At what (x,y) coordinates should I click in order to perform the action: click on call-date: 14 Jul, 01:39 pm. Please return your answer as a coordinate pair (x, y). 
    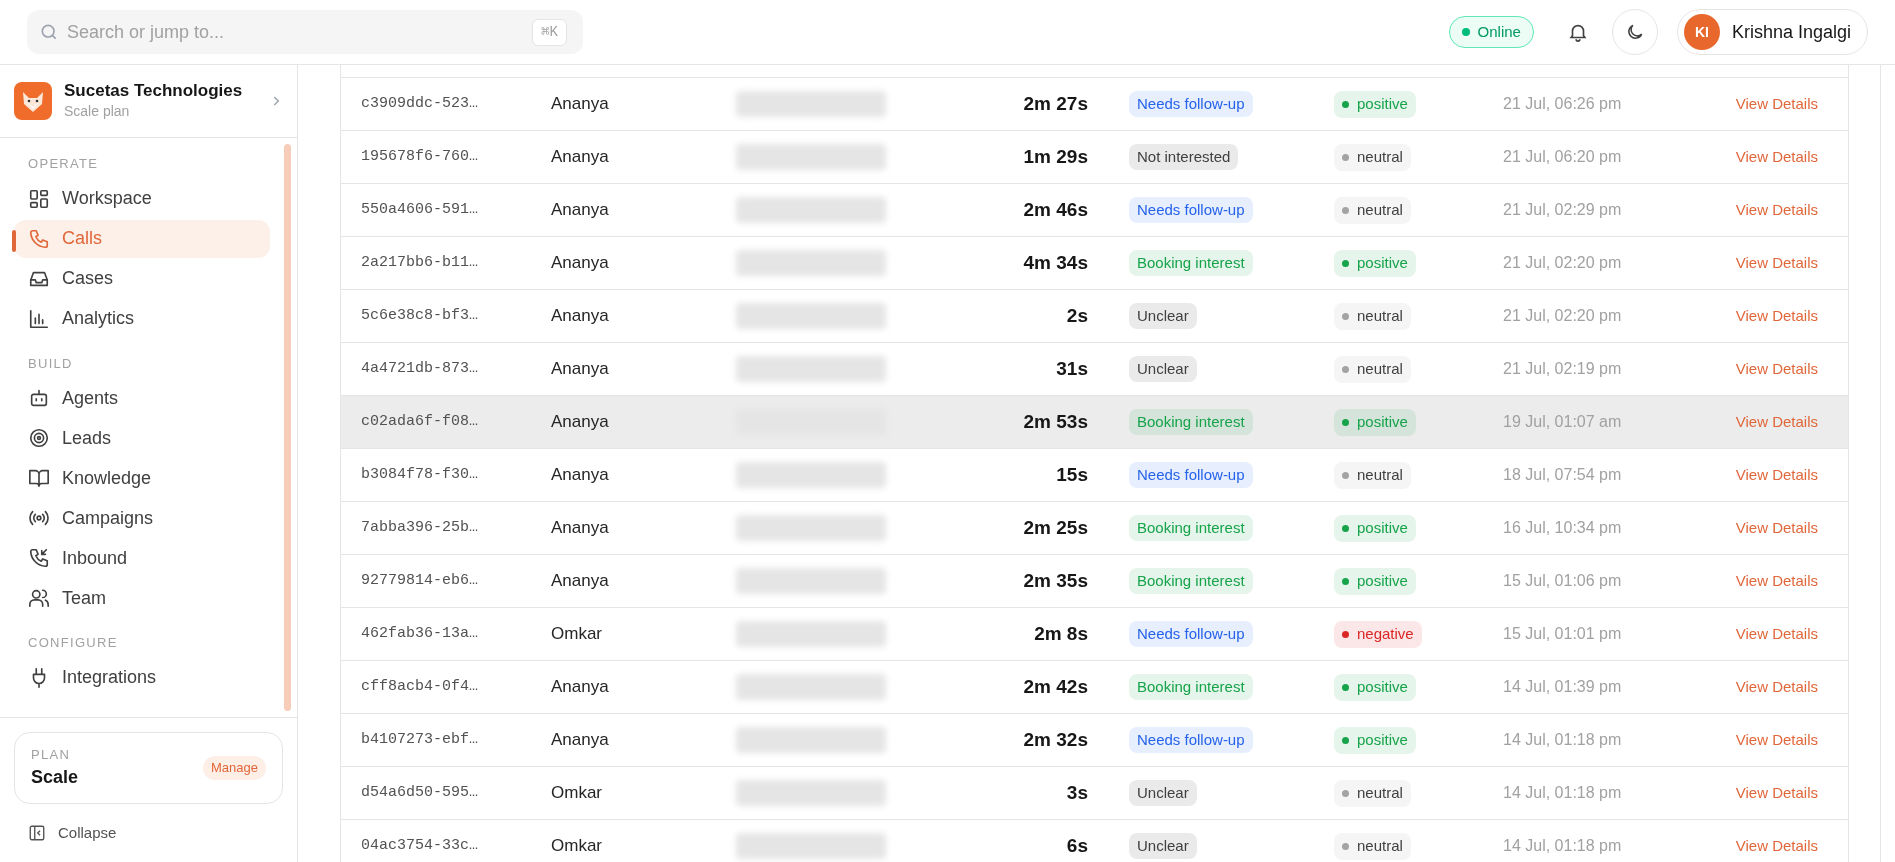
    Looking at the image, I should click on (1562, 686).